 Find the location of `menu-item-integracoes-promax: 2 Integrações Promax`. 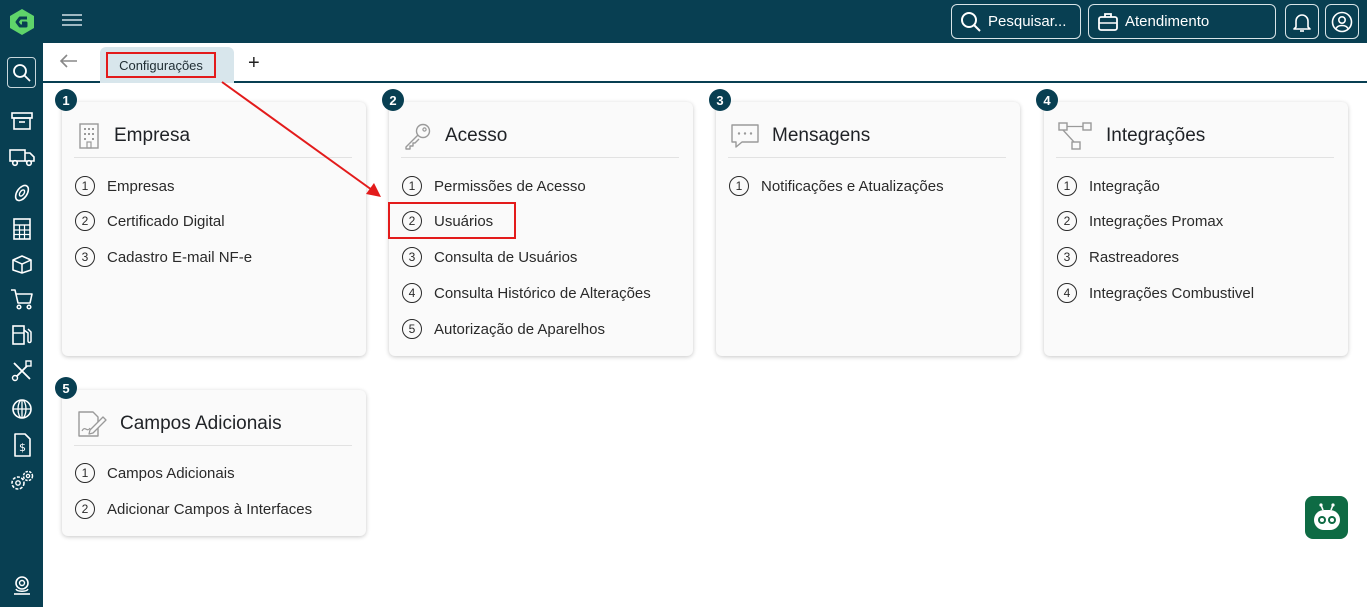

menu-item-integracoes-promax: 2 Integrações Promax is located at coordinates (1140, 221).